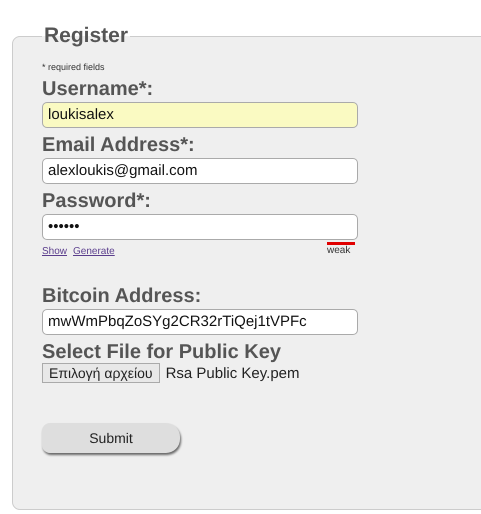 This screenshot has height=514, width=481. Describe the element at coordinates (86, 36) in the screenshot. I see `form-title: Register` at that location.